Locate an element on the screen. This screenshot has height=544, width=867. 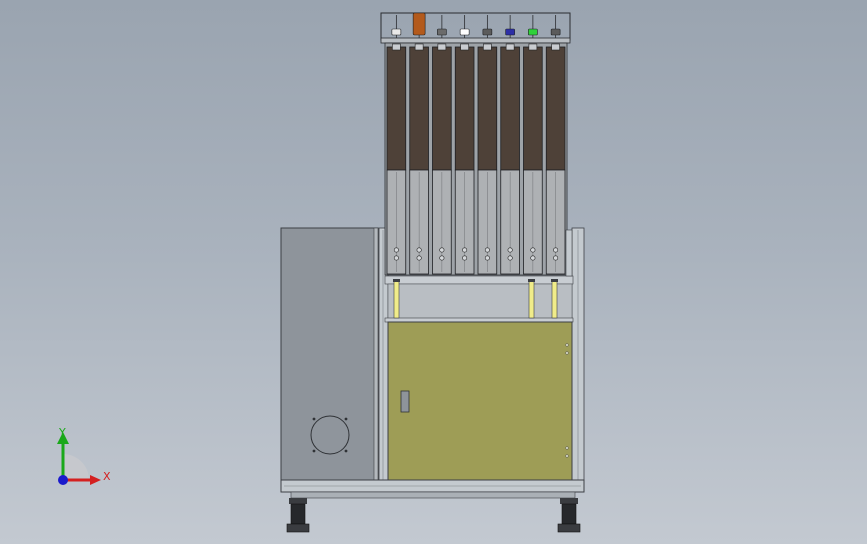
magazine-rack is located at coordinates (476, 144).